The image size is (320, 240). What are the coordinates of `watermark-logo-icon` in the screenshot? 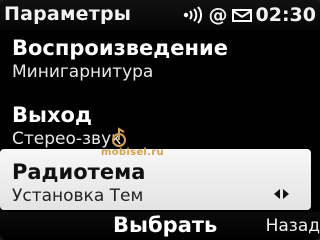 It's located at (119, 137).